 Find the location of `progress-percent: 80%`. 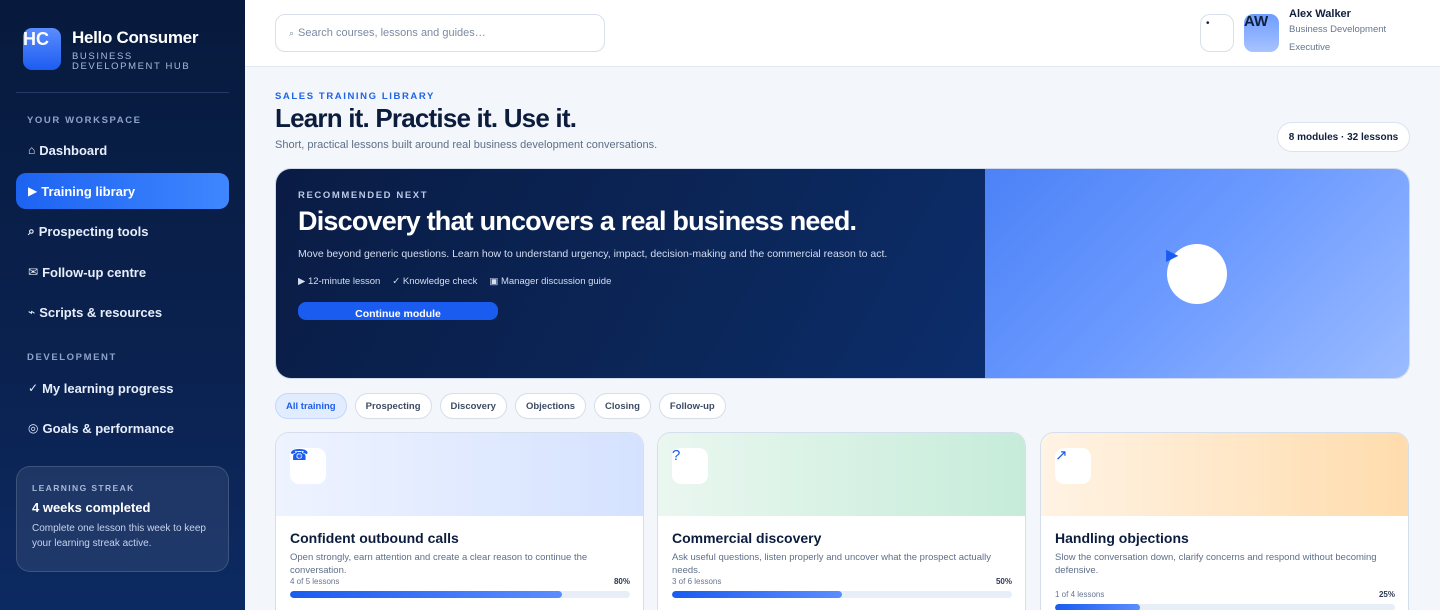

progress-percent: 80% is located at coordinates (621, 581).